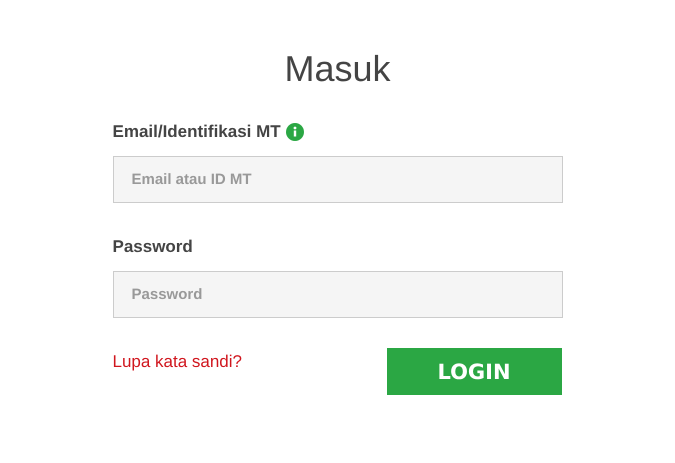  I want to click on info-icon, so click(295, 132).